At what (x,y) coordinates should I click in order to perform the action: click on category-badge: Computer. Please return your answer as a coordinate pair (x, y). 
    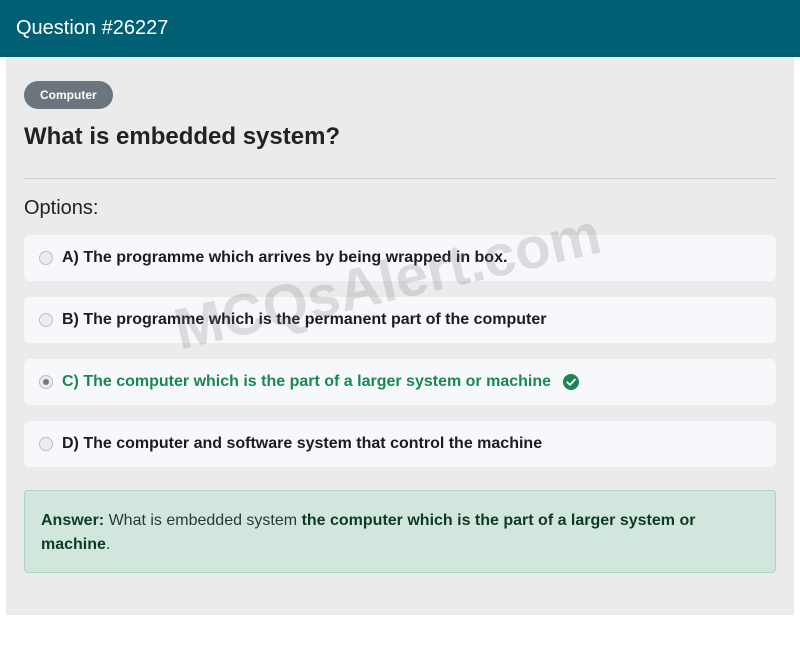
    Looking at the image, I should click on (68, 95).